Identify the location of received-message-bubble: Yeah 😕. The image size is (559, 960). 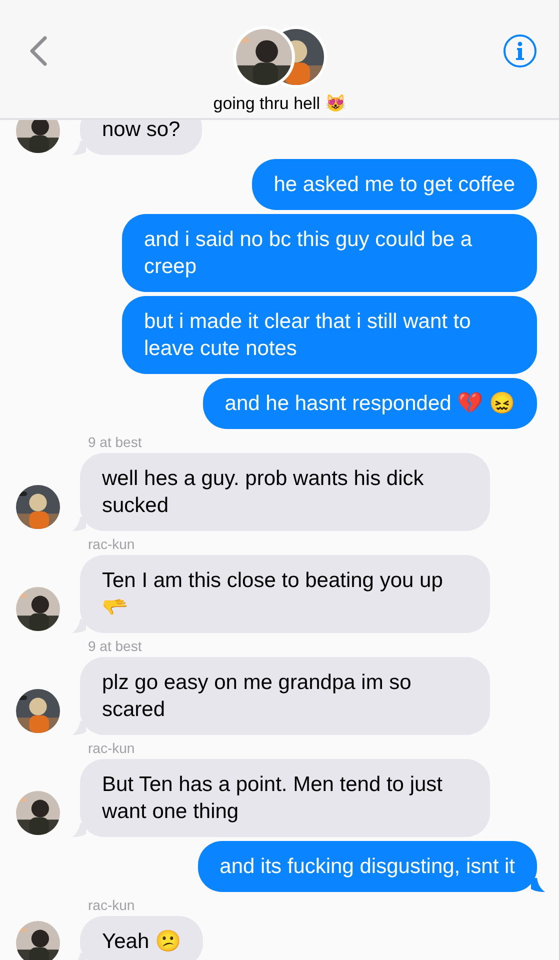
(141, 938).